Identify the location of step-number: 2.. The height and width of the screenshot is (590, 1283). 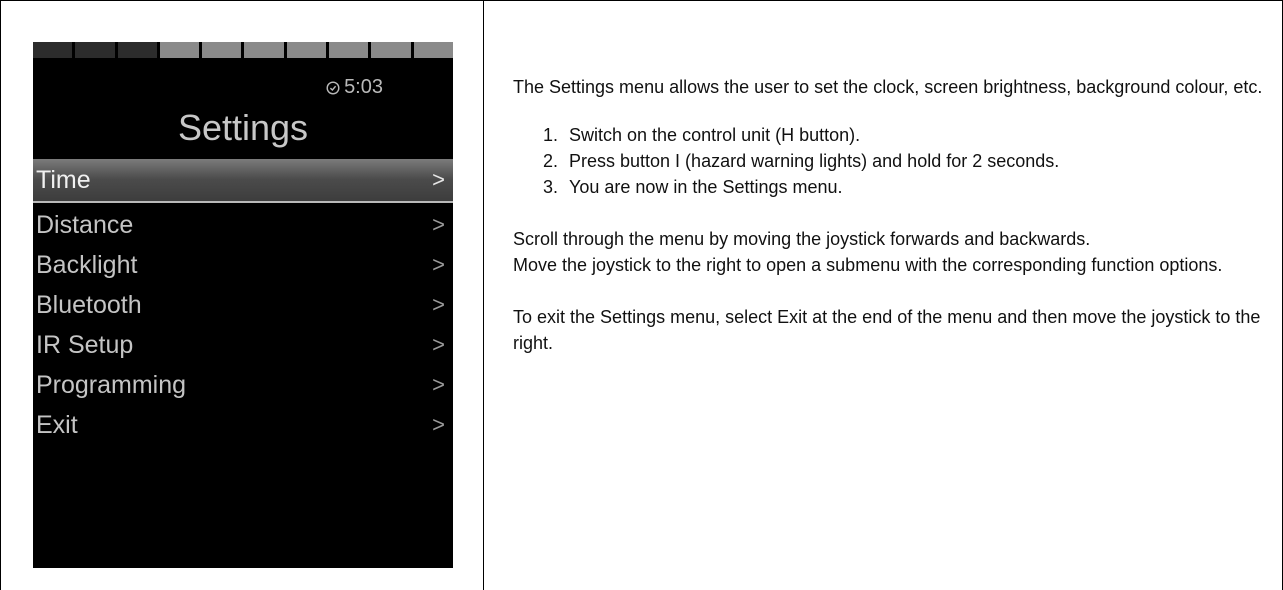
(551, 161).